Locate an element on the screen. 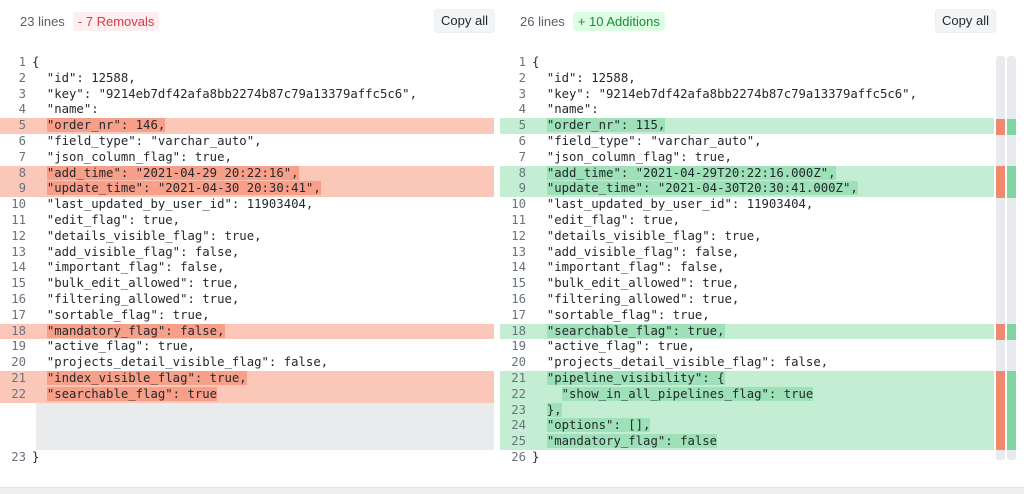 The height and width of the screenshot is (494, 1024). line-number: 2 is located at coordinates (522, 77).